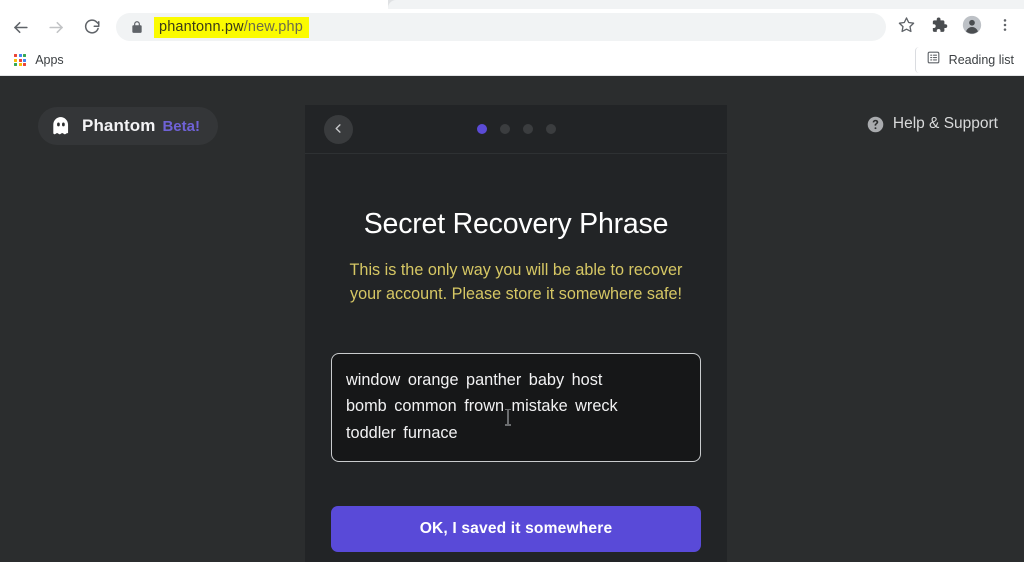 Image resolution: width=1024 pixels, height=562 pixels. I want to click on seed-line-2: bomb common frown mistake wreck, so click(482, 406).